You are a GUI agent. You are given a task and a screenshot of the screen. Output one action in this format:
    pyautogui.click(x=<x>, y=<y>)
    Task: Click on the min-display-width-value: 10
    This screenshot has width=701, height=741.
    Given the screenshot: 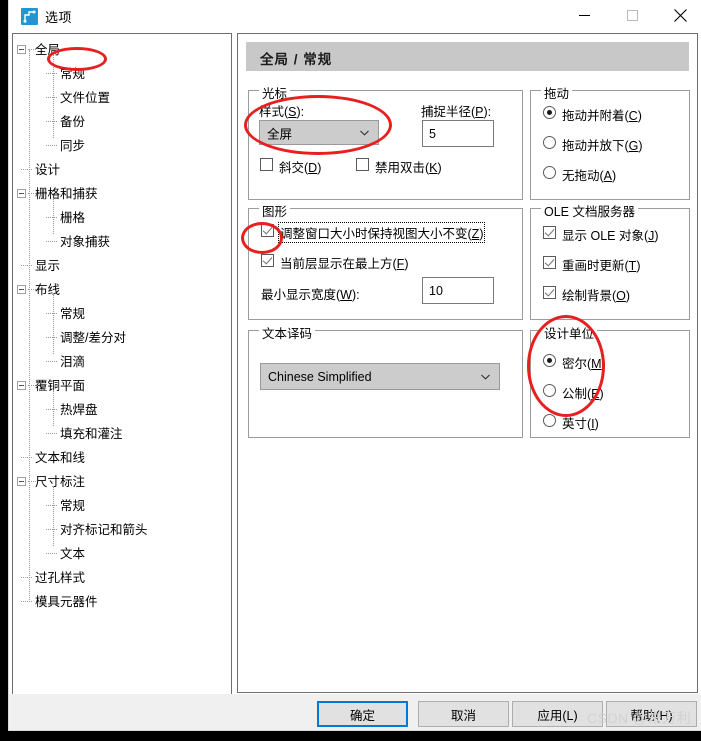 What is the action you would take?
    pyautogui.click(x=436, y=290)
    